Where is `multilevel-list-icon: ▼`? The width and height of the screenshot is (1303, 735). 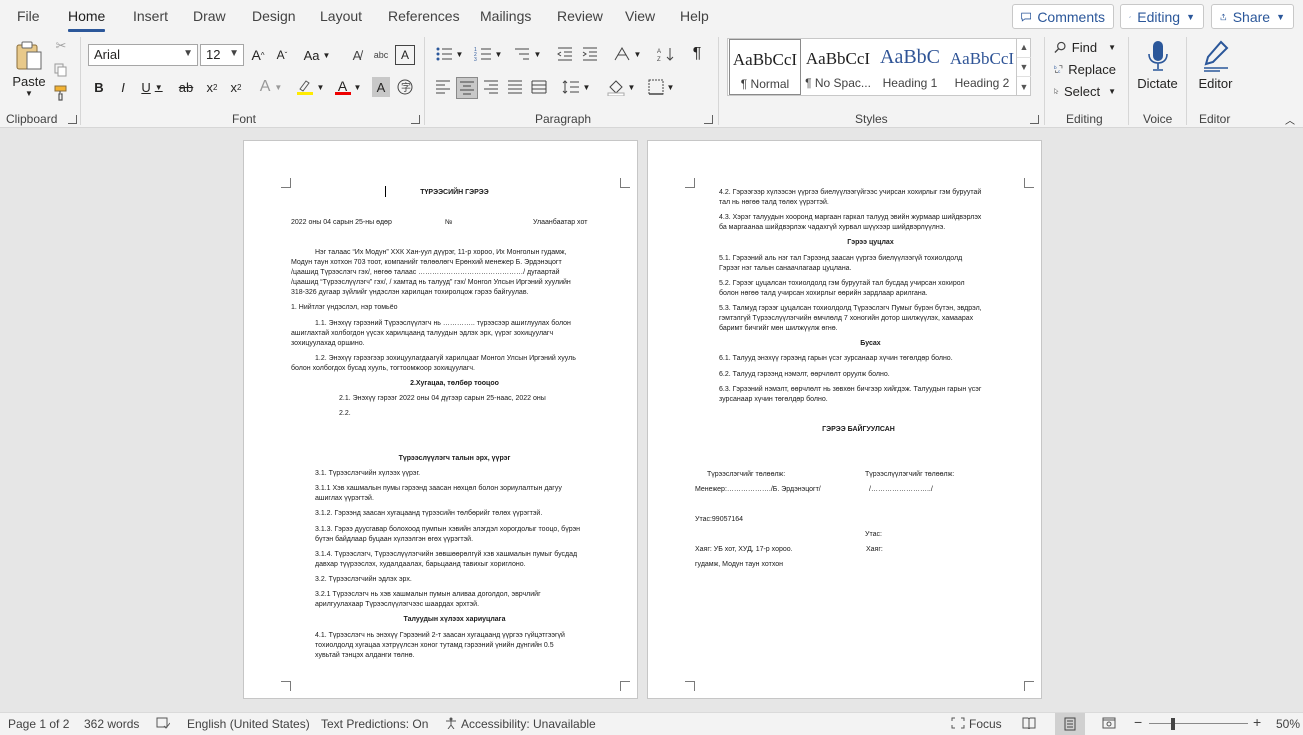
multilevel-list-icon: ▼ is located at coordinates (527, 54).